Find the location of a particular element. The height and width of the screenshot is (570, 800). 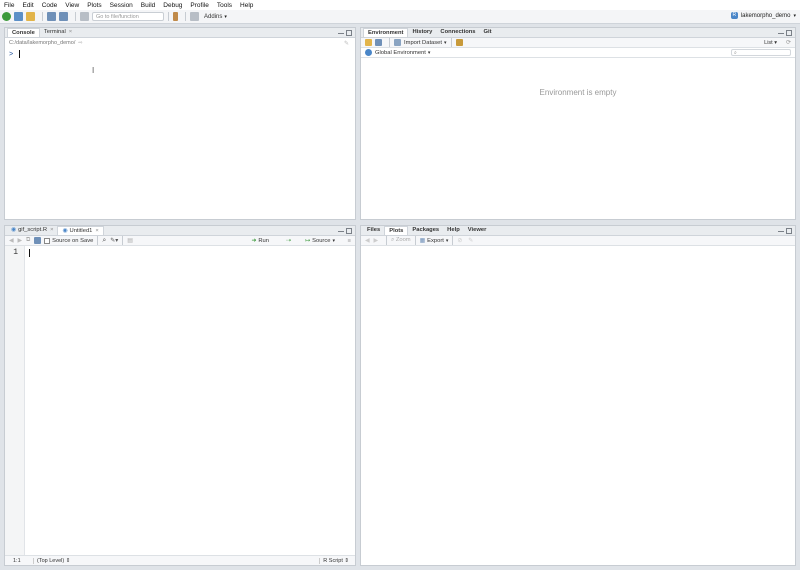

workspace-panes-icon is located at coordinates (194, 16).